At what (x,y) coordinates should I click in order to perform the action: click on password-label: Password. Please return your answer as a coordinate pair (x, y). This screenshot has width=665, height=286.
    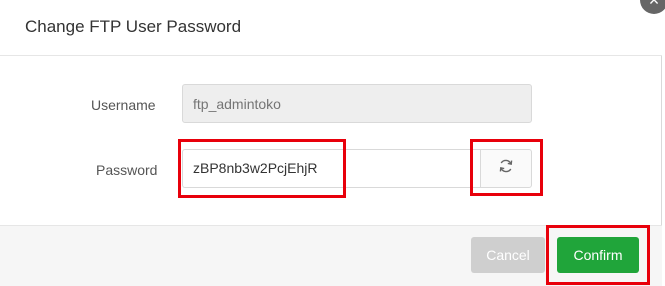
    Looking at the image, I should click on (127, 170).